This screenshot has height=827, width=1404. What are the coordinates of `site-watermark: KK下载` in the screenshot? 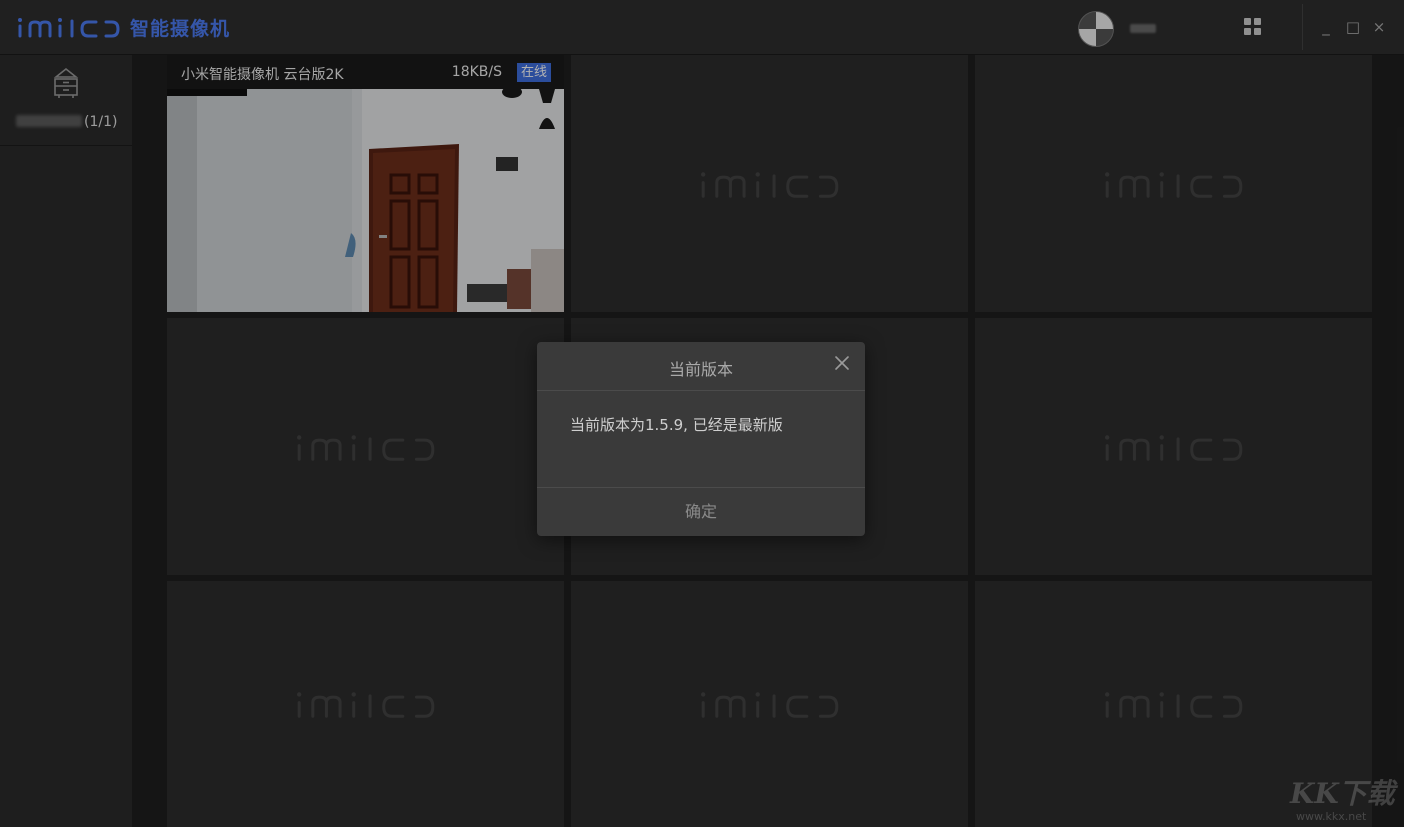 It's located at (1342, 793).